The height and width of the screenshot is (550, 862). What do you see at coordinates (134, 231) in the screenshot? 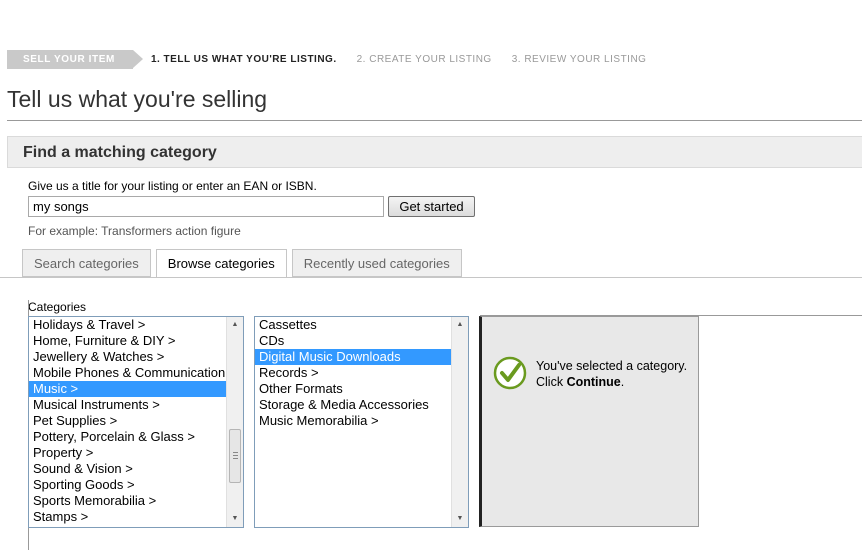
I see `example-text: For example: Transformers action figure` at bounding box center [134, 231].